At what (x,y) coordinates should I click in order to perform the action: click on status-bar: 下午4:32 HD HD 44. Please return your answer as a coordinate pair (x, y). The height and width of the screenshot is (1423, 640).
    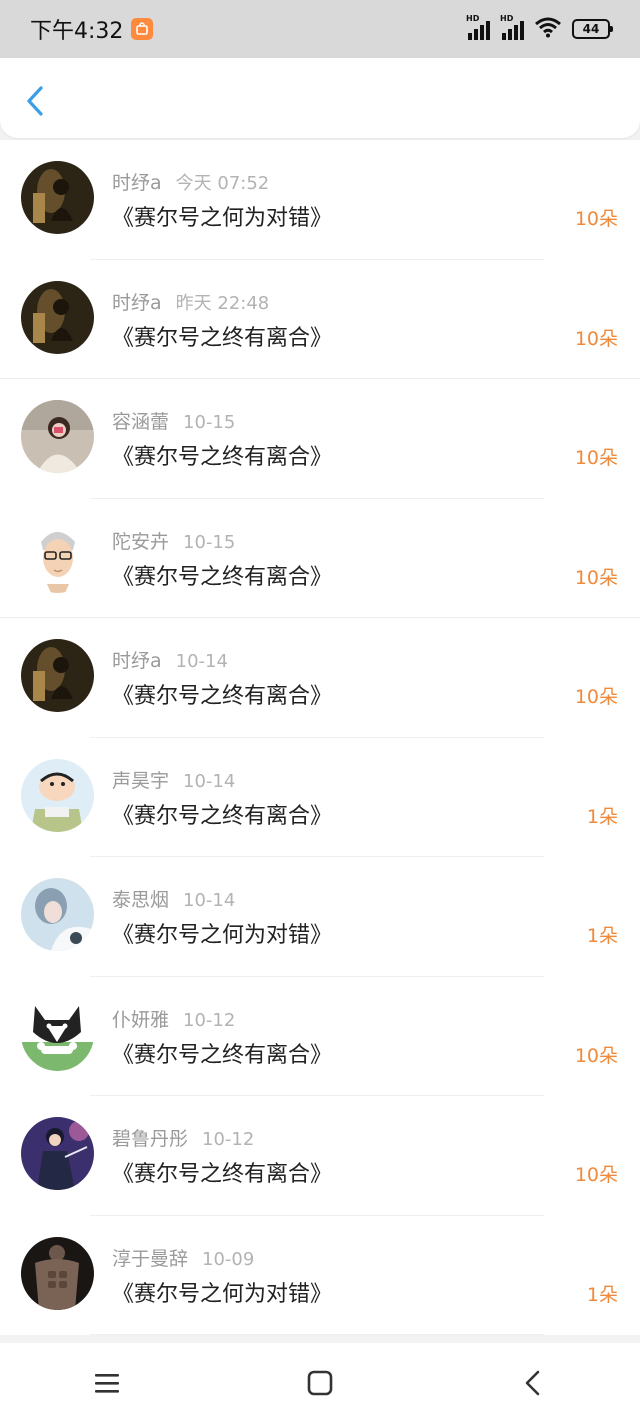
    Looking at the image, I should click on (320, 29).